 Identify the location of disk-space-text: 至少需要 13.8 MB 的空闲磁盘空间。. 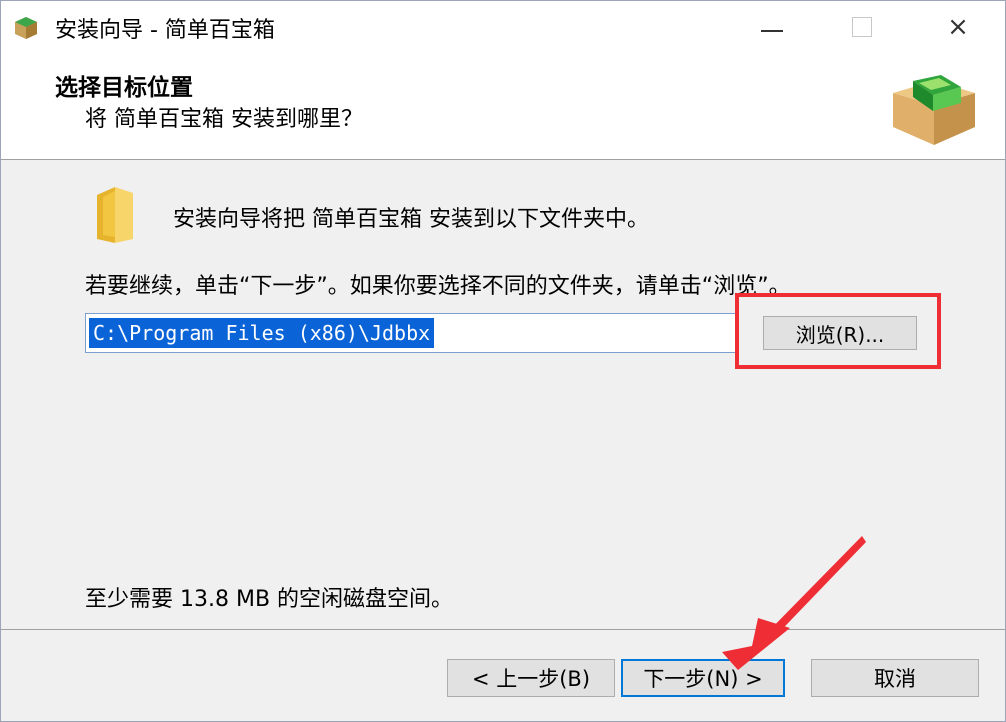
(269, 599).